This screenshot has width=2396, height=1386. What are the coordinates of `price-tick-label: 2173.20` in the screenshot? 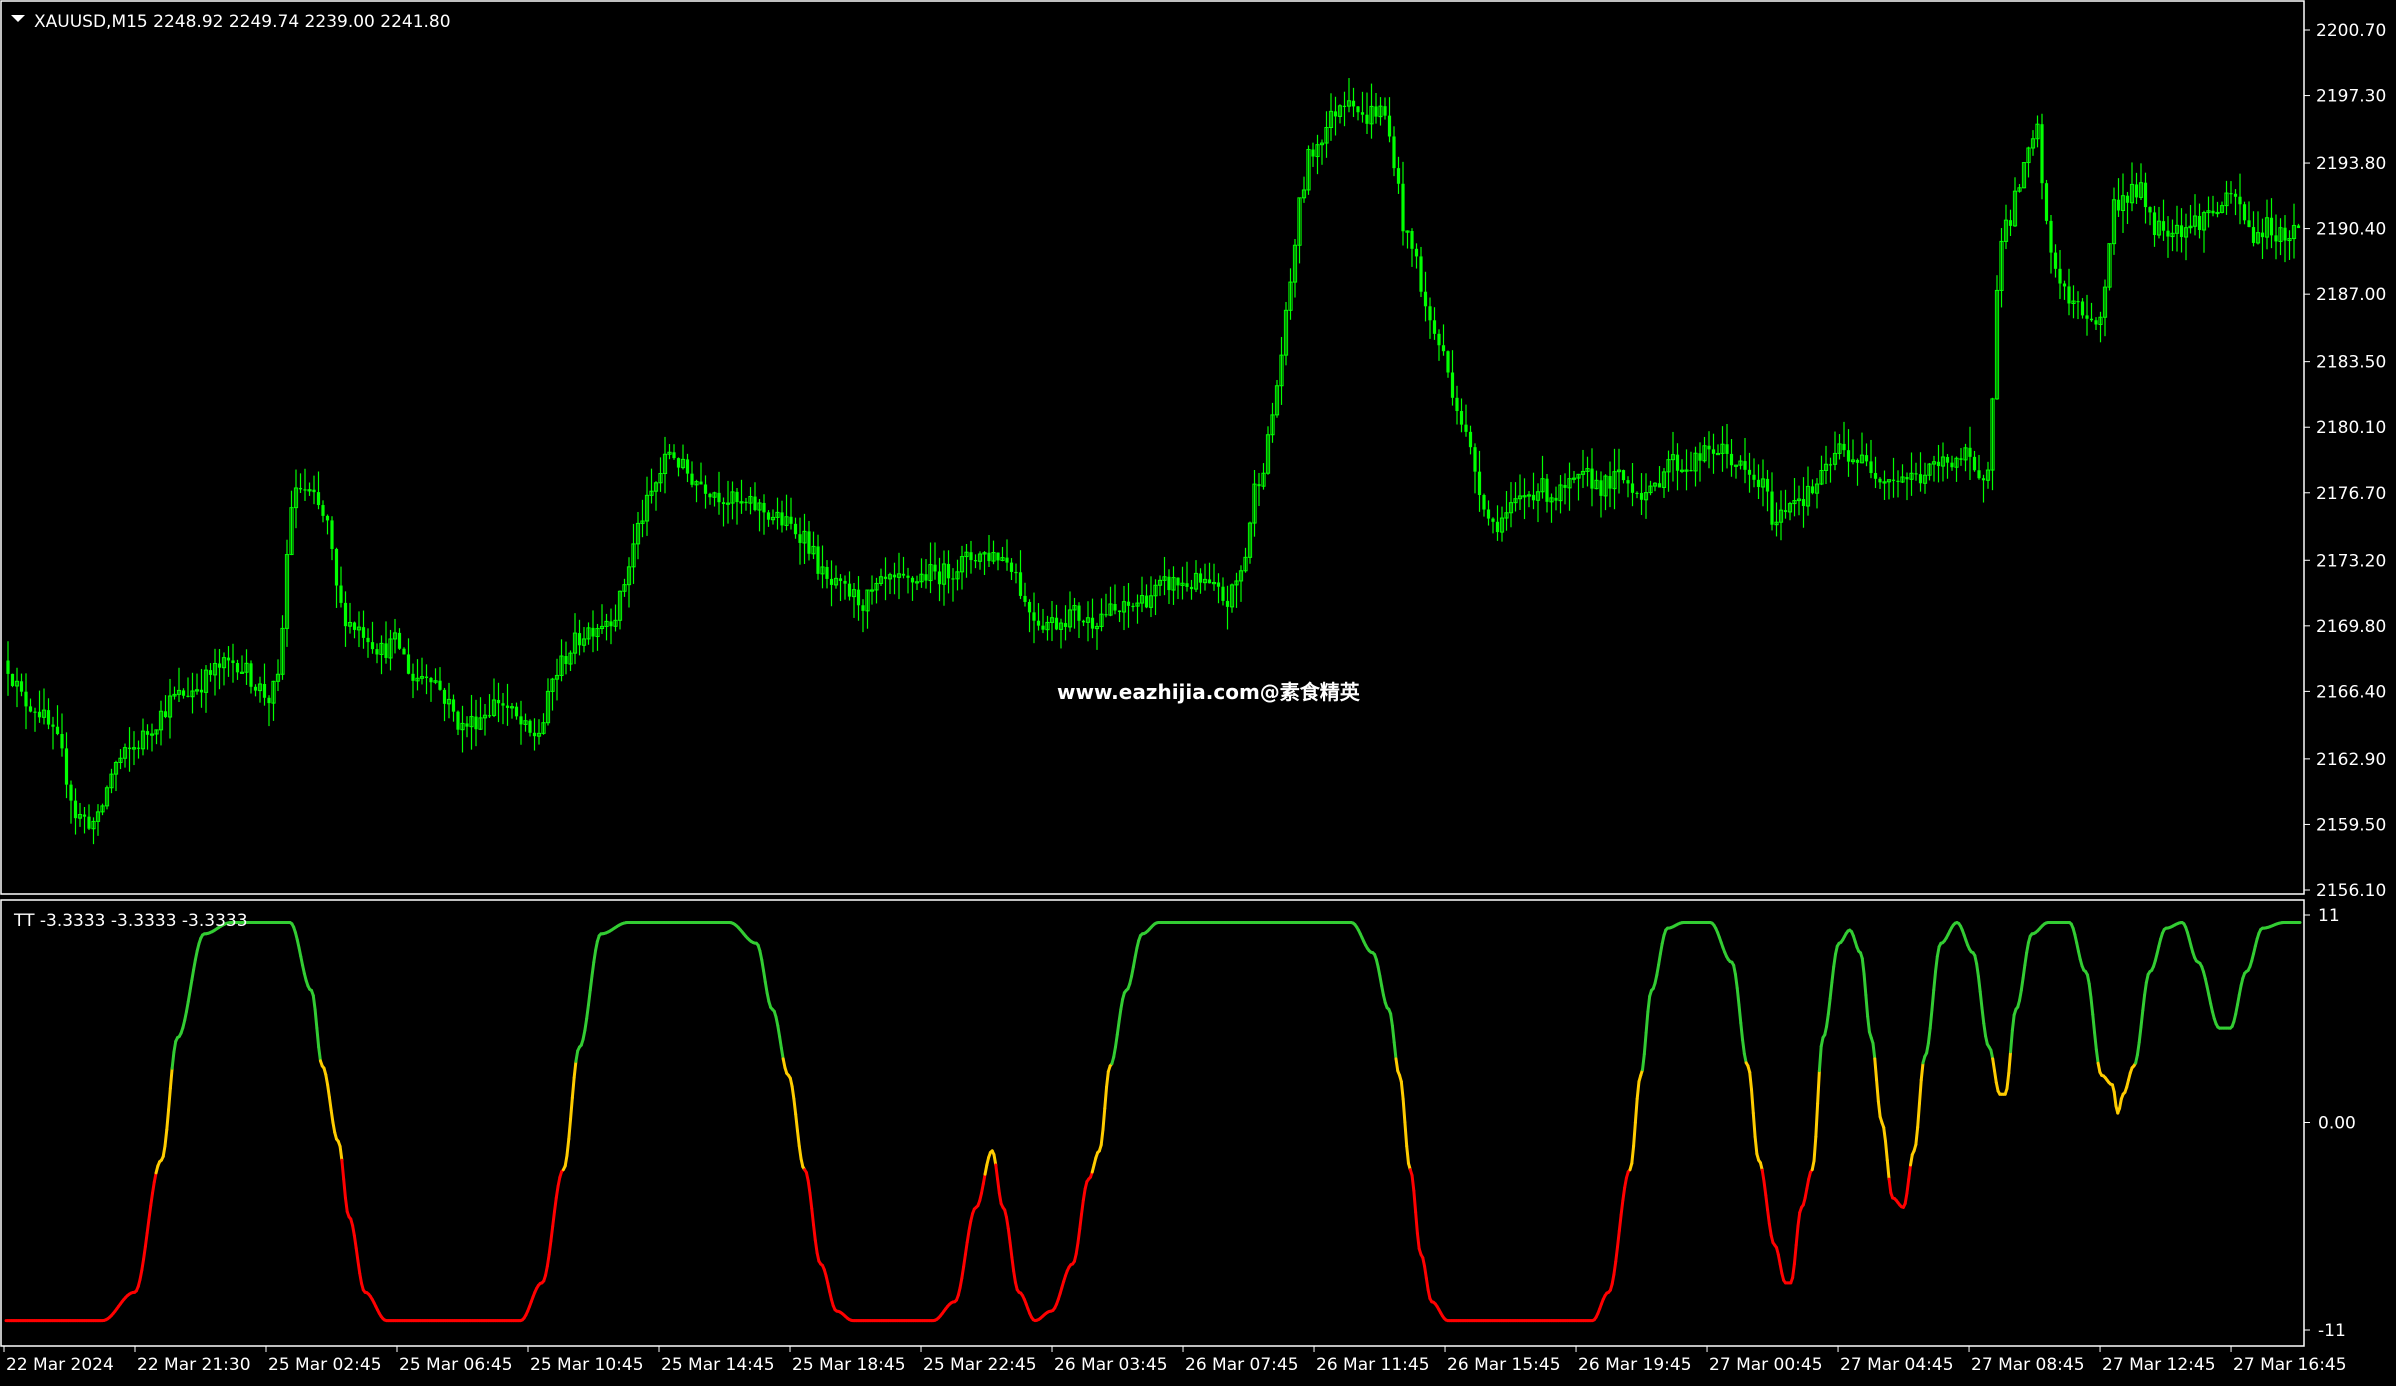 It's located at (2351, 561).